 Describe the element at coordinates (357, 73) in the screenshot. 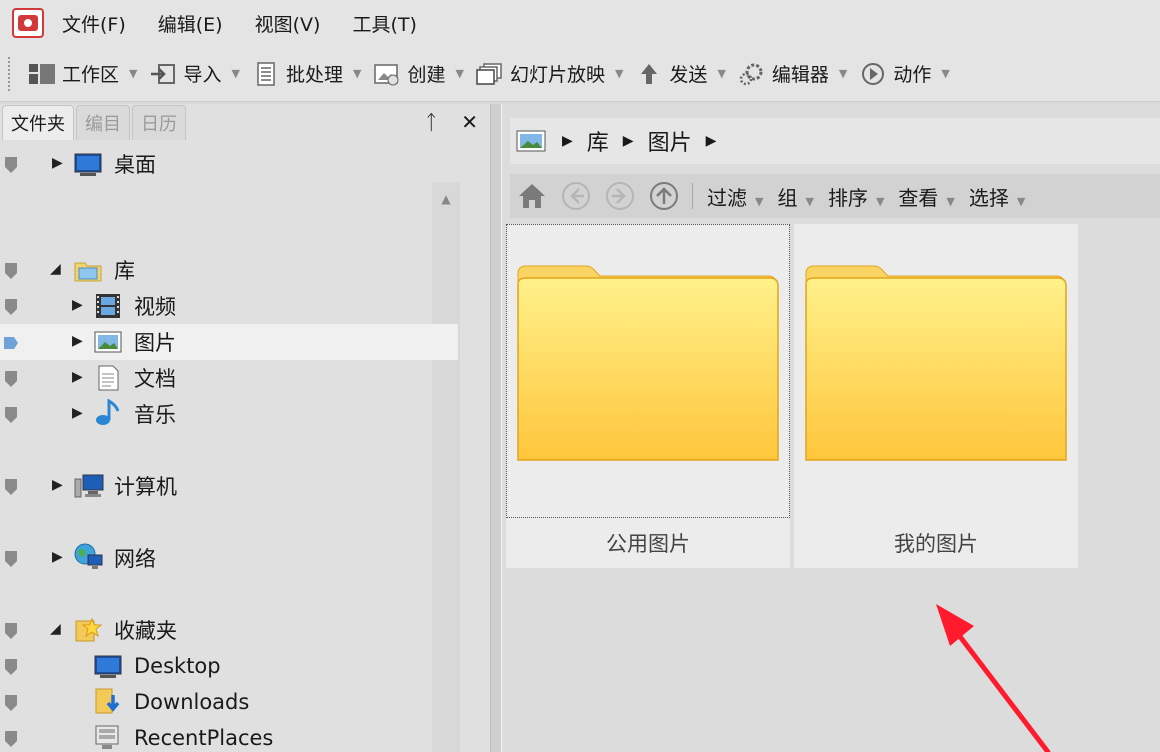

I see `batch-dropdown-icon: ▼` at that location.